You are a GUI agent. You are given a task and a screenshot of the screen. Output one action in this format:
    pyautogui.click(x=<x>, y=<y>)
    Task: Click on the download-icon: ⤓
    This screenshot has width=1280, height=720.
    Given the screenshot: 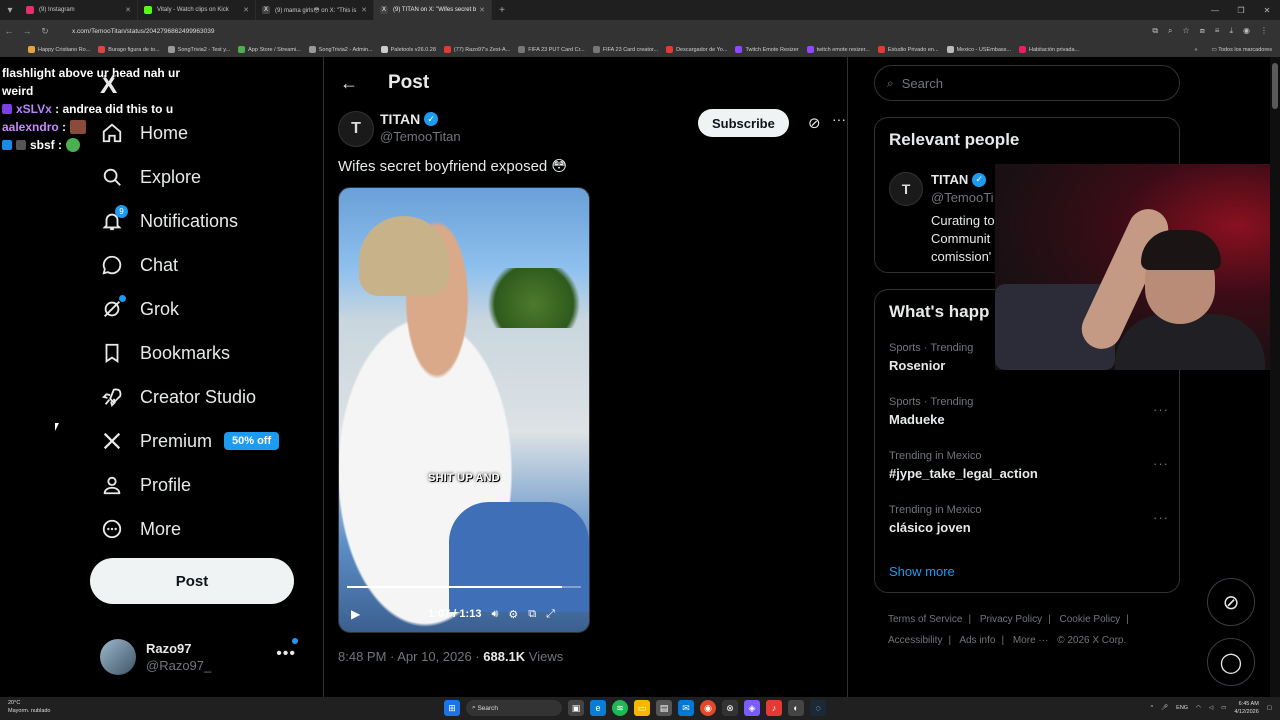 What is the action you would take?
    pyautogui.click(x=1231, y=31)
    